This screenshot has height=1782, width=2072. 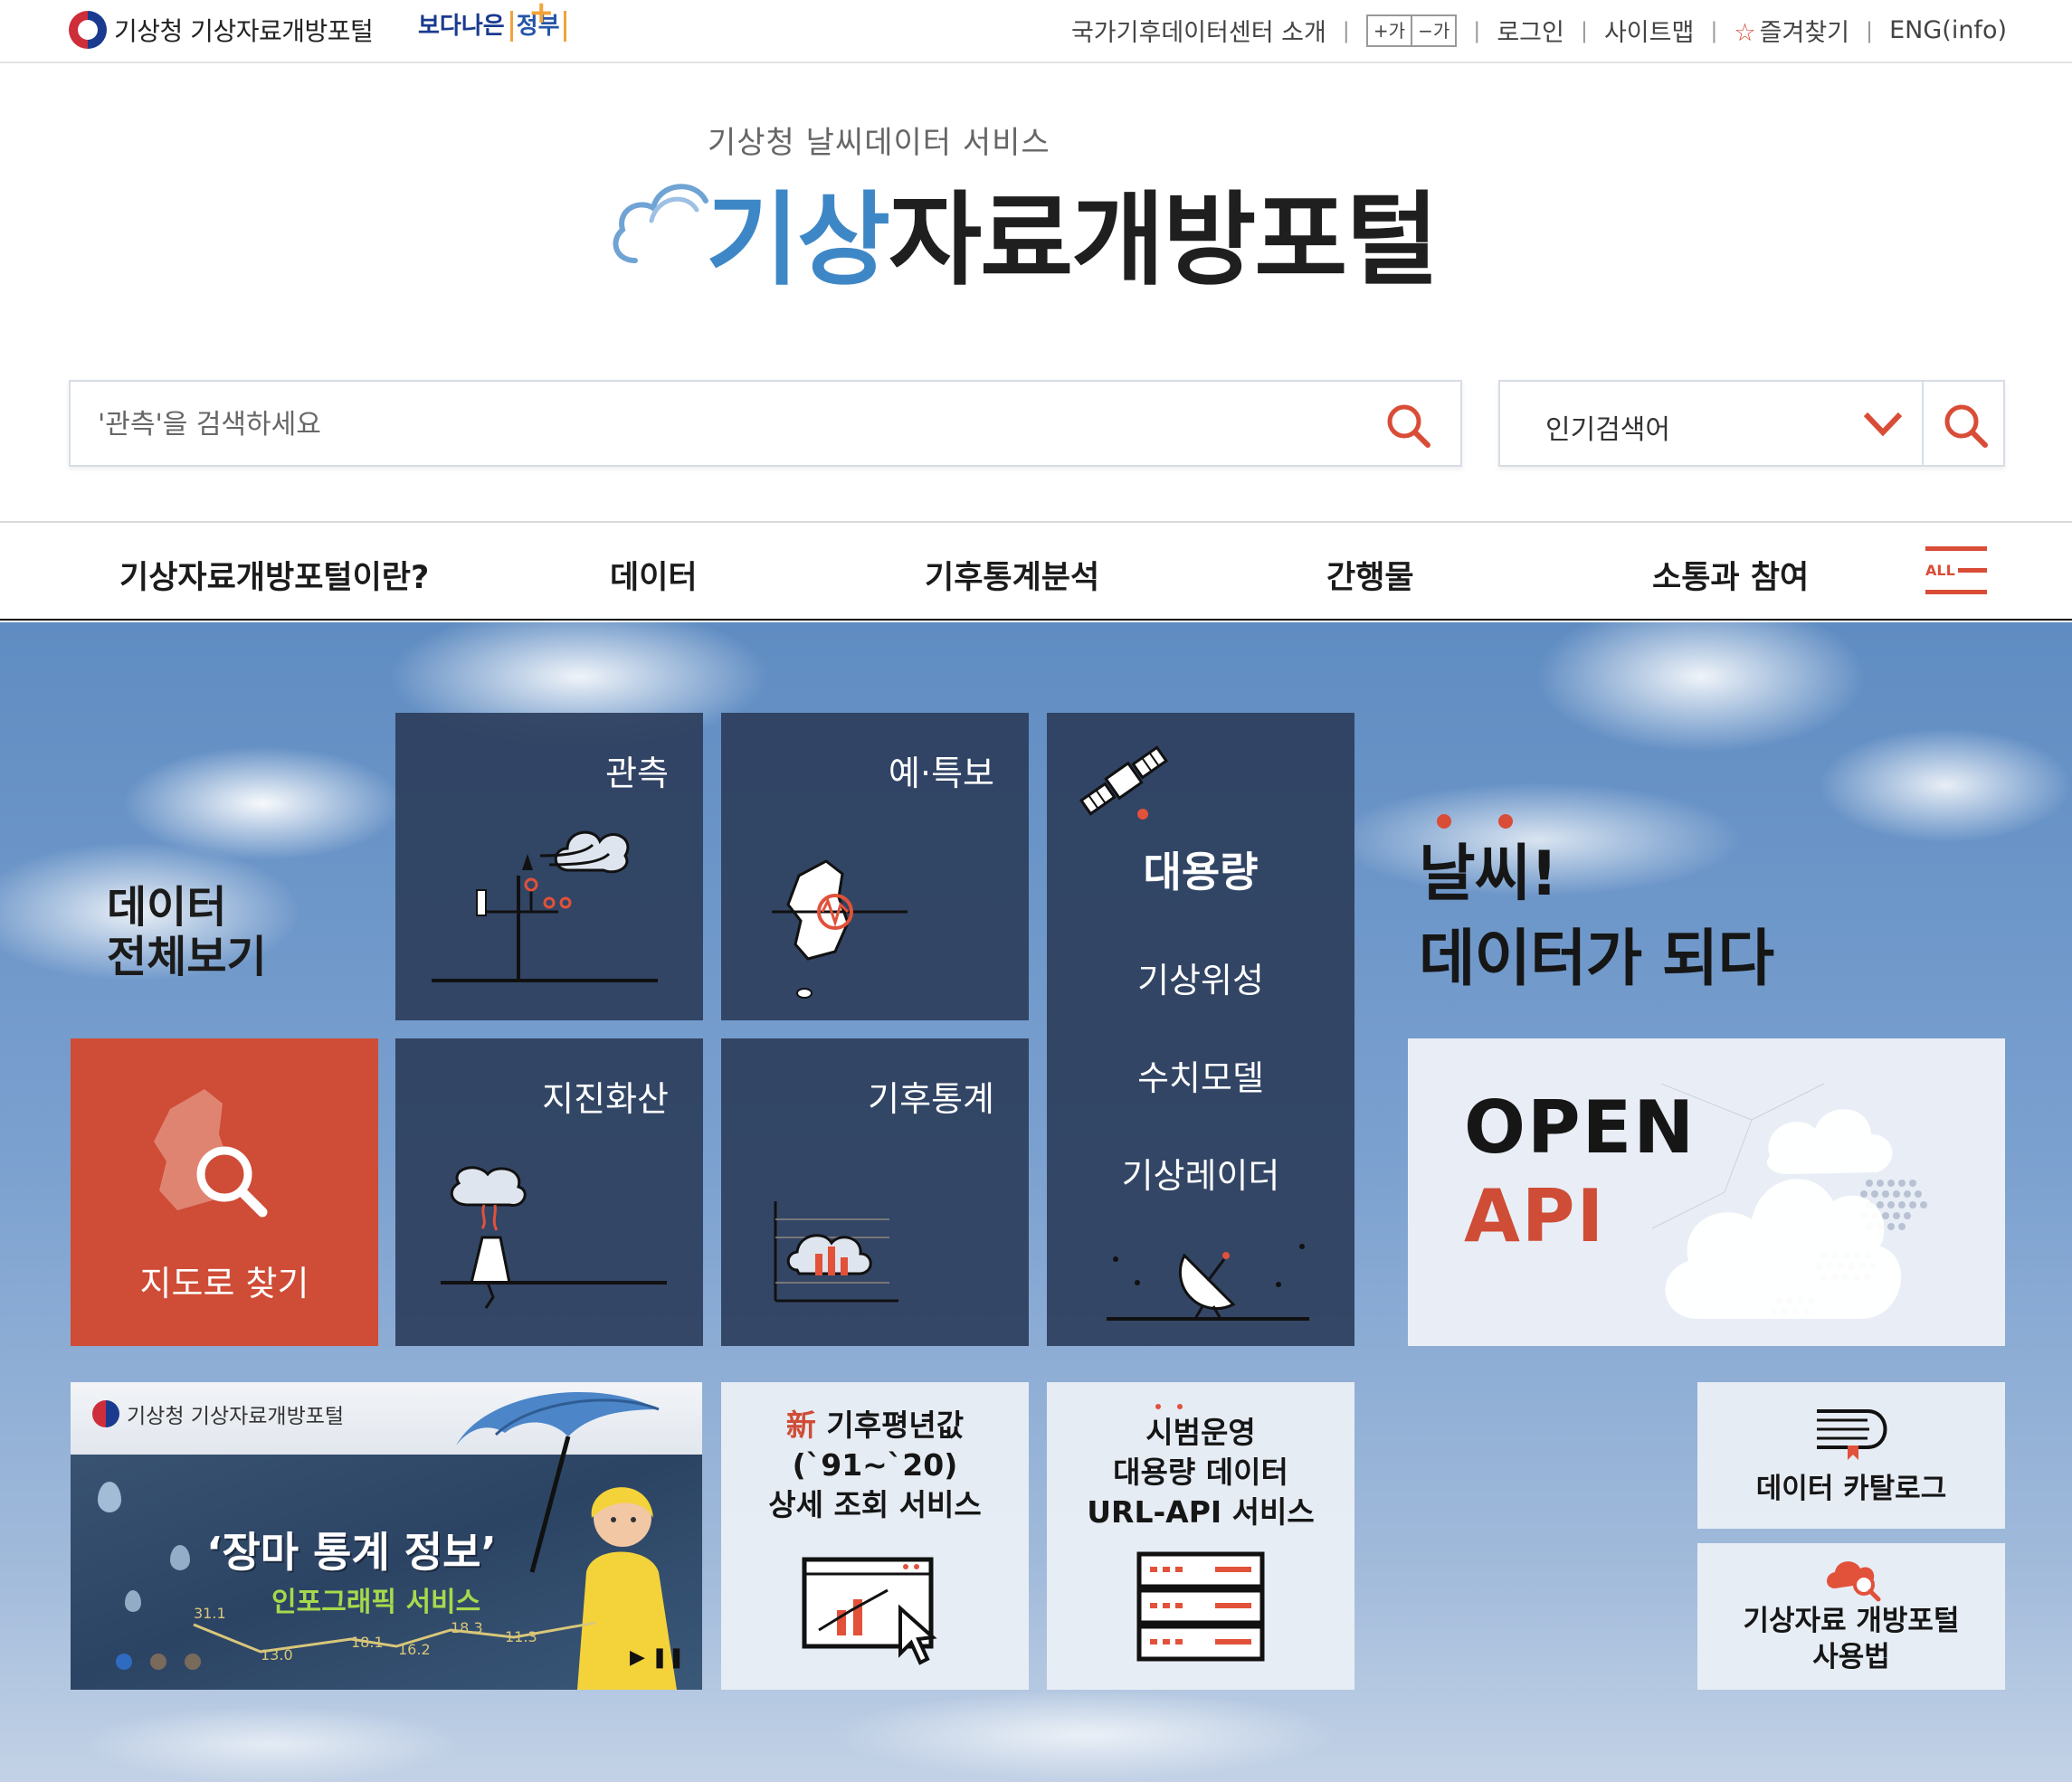 What do you see at coordinates (549, 1192) in the screenshot?
I see `tile-earthquake: 지진화산` at bounding box center [549, 1192].